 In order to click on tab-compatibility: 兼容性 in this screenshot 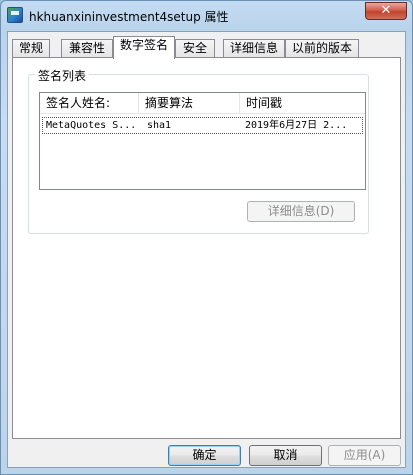, I will do `click(87, 48)`.